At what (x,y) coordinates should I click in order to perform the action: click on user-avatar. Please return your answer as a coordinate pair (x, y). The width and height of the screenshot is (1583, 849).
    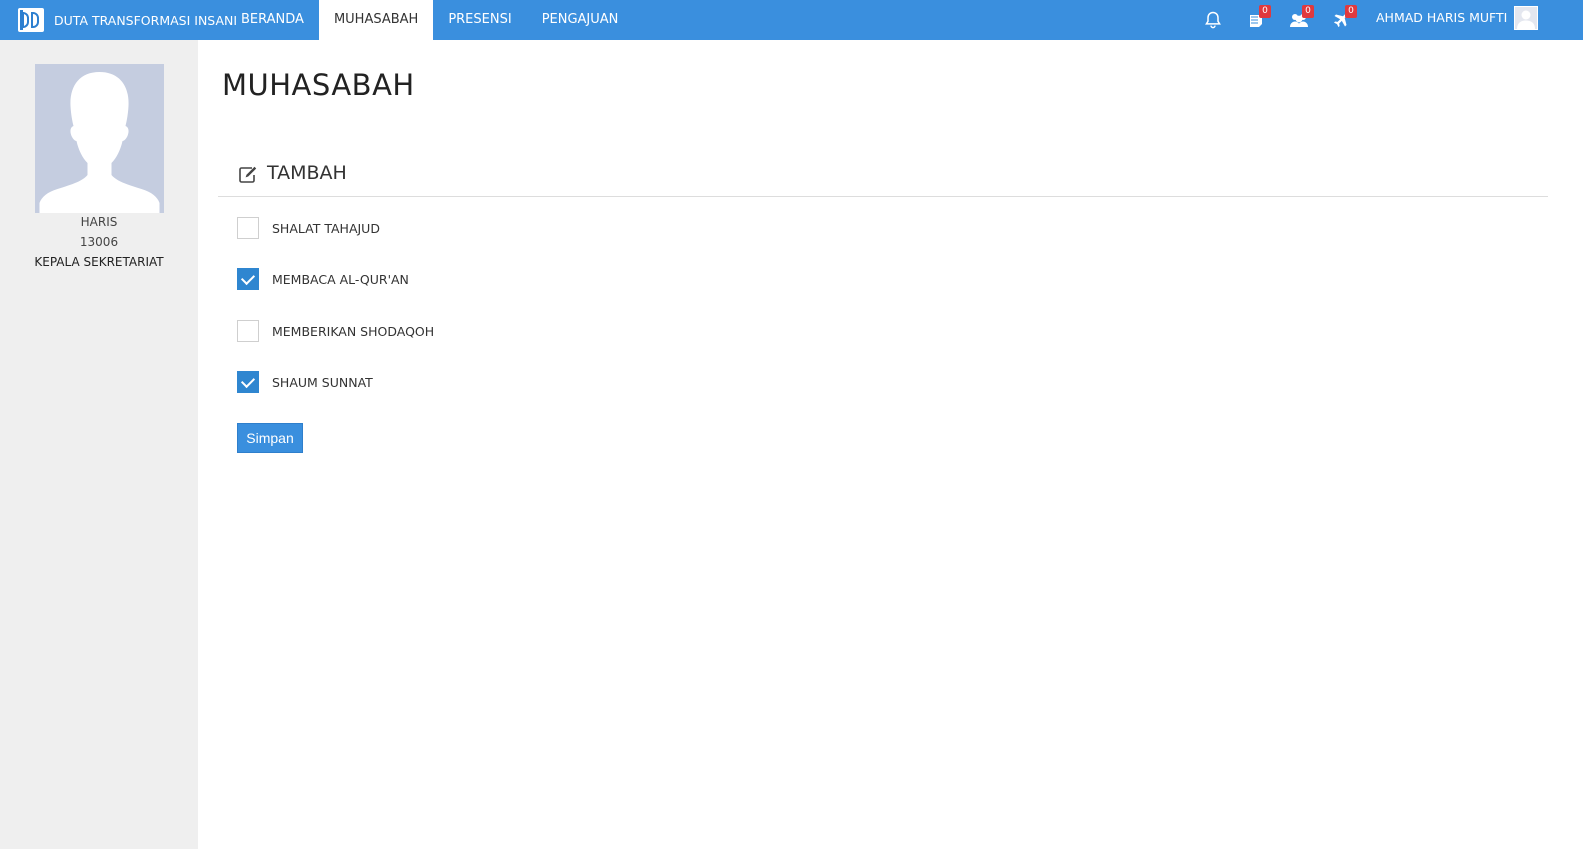
    Looking at the image, I should click on (1526, 18).